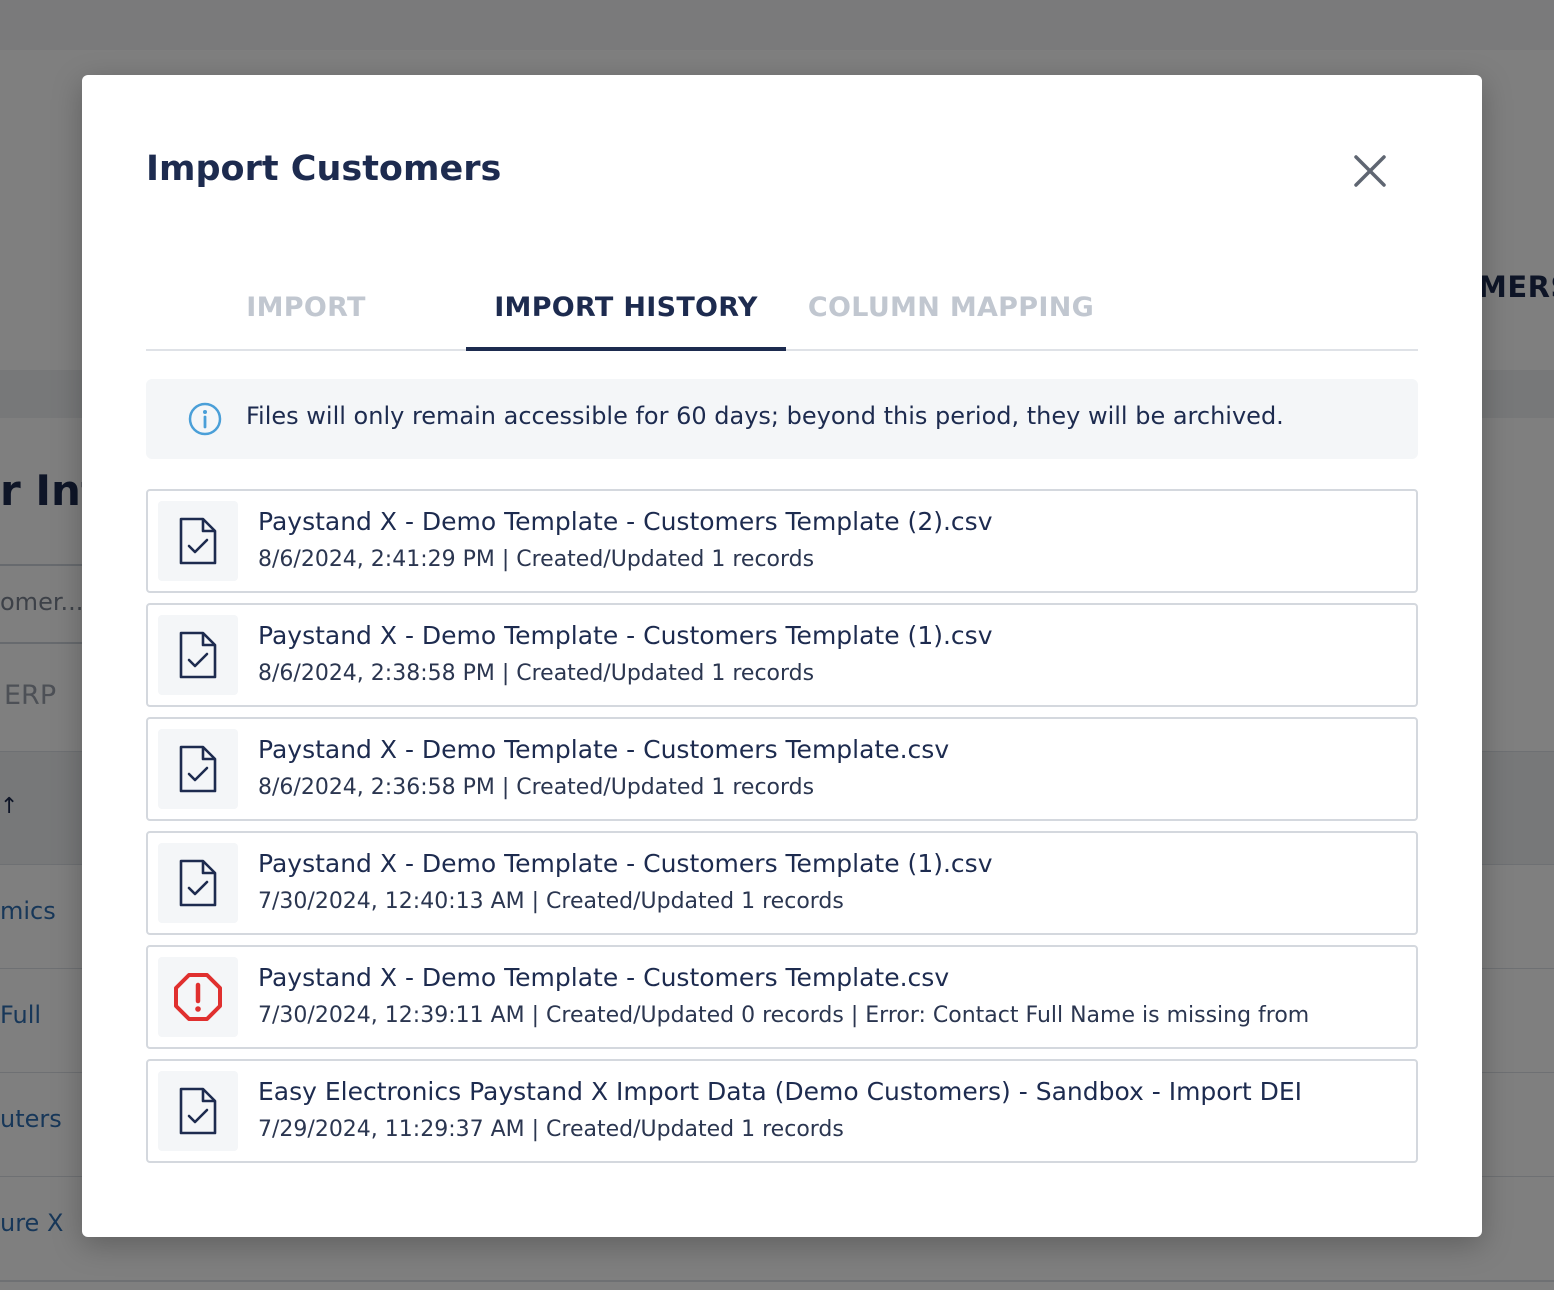 This screenshot has height=1290, width=1554. I want to click on modal-title: Import Customers, so click(324, 169).